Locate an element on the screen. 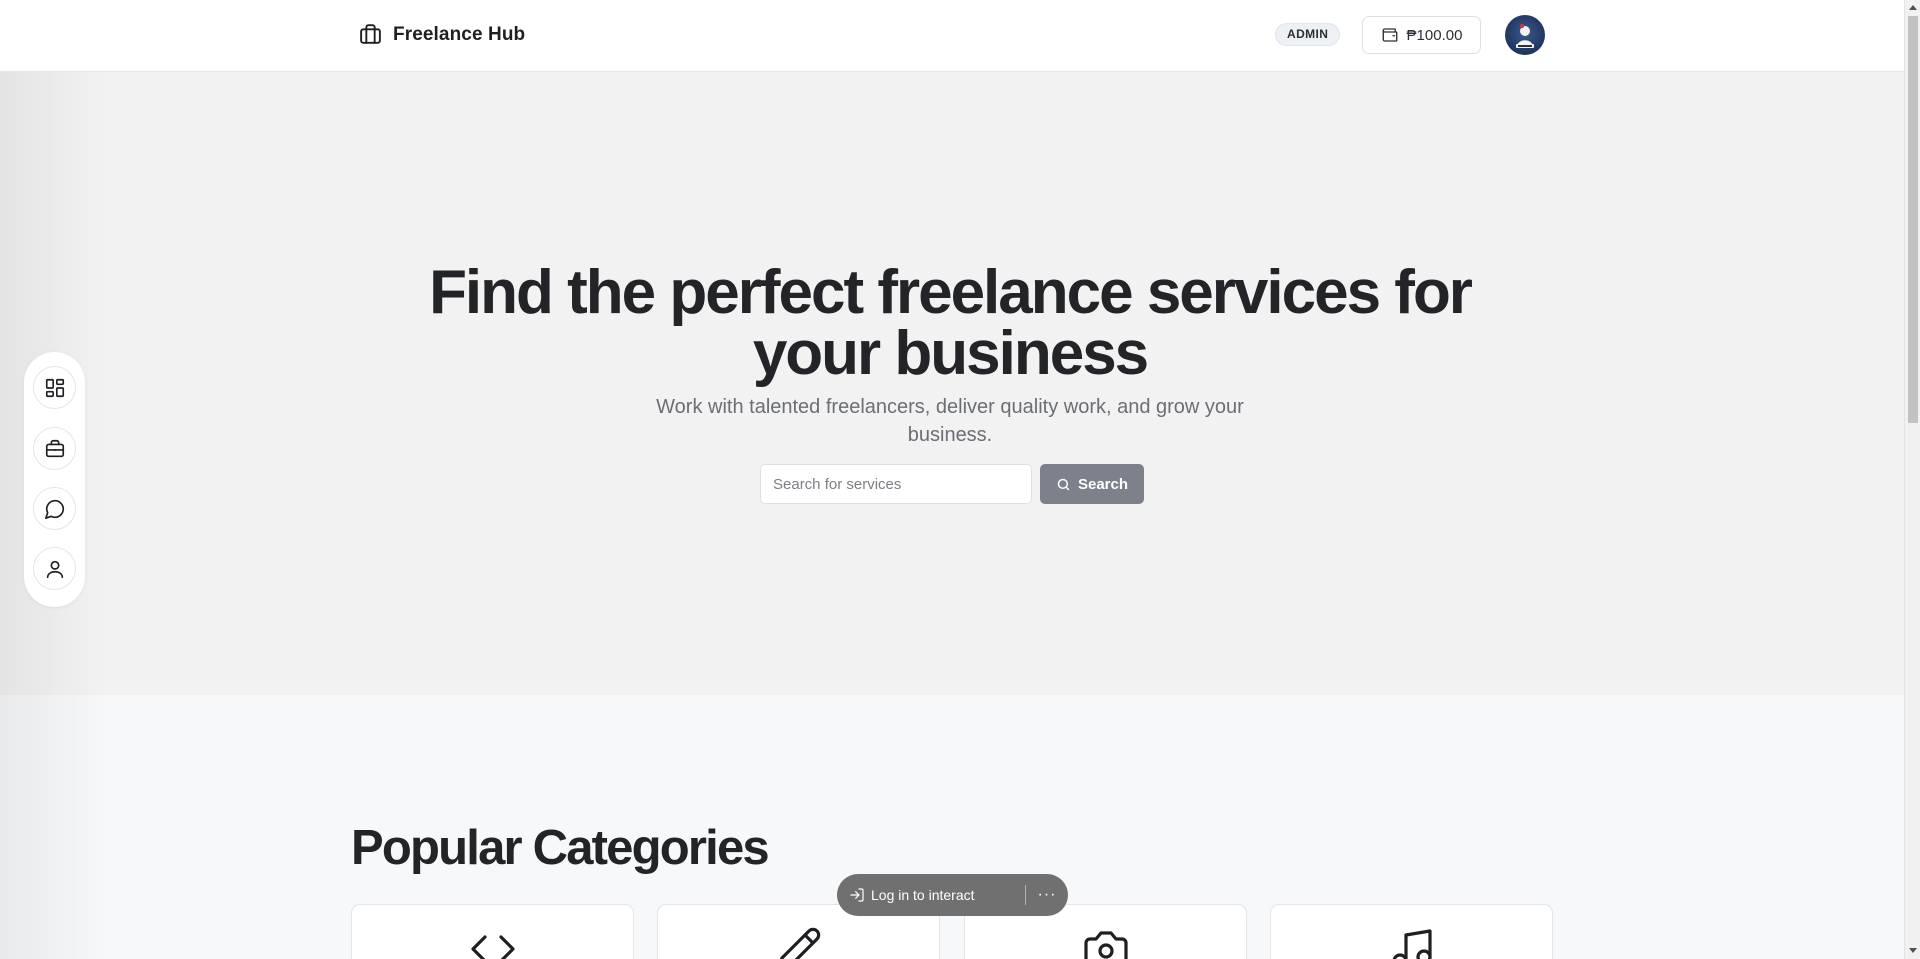 This screenshot has width=1920, height=959. search-button-label: Search is located at coordinates (1103, 484).